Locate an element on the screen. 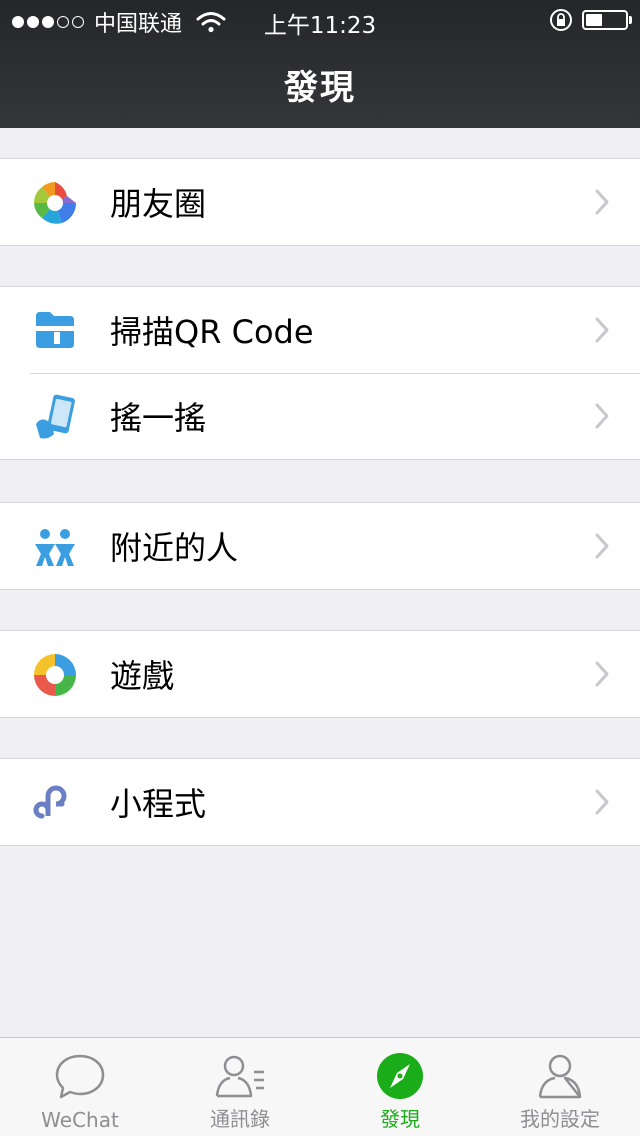  menu-item-label: 搖一搖 is located at coordinates (158, 418).